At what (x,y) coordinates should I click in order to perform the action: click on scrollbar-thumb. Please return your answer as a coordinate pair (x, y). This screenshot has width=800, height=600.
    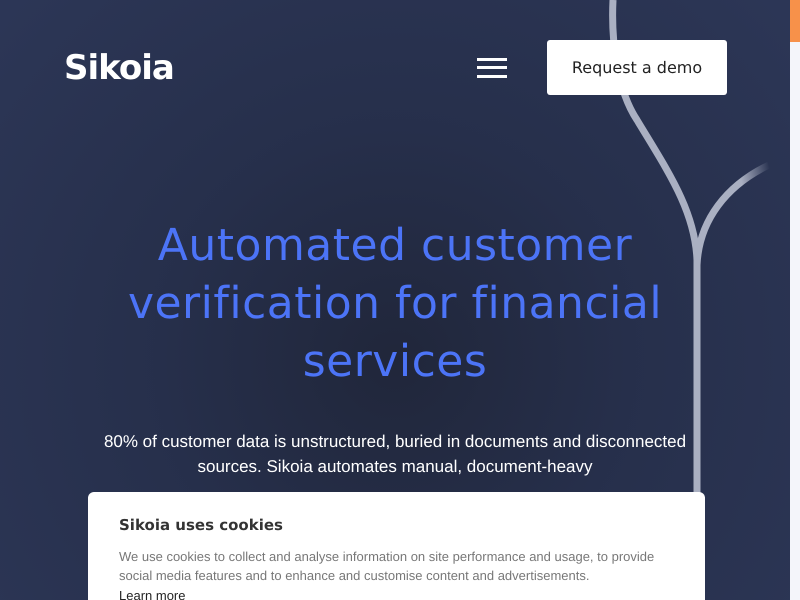
    Looking at the image, I should click on (795, 21).